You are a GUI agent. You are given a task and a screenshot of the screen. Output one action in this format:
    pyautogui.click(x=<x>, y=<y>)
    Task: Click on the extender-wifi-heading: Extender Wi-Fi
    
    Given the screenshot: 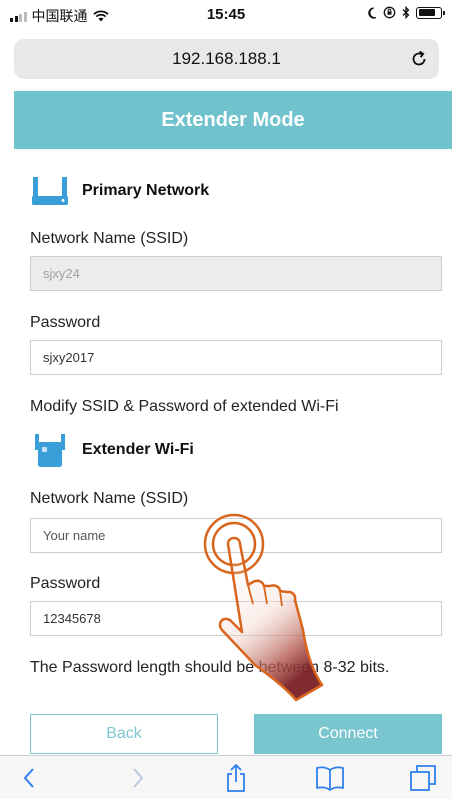 What is the action you would take?
    pyautogui.click(x=112, y=450)
    